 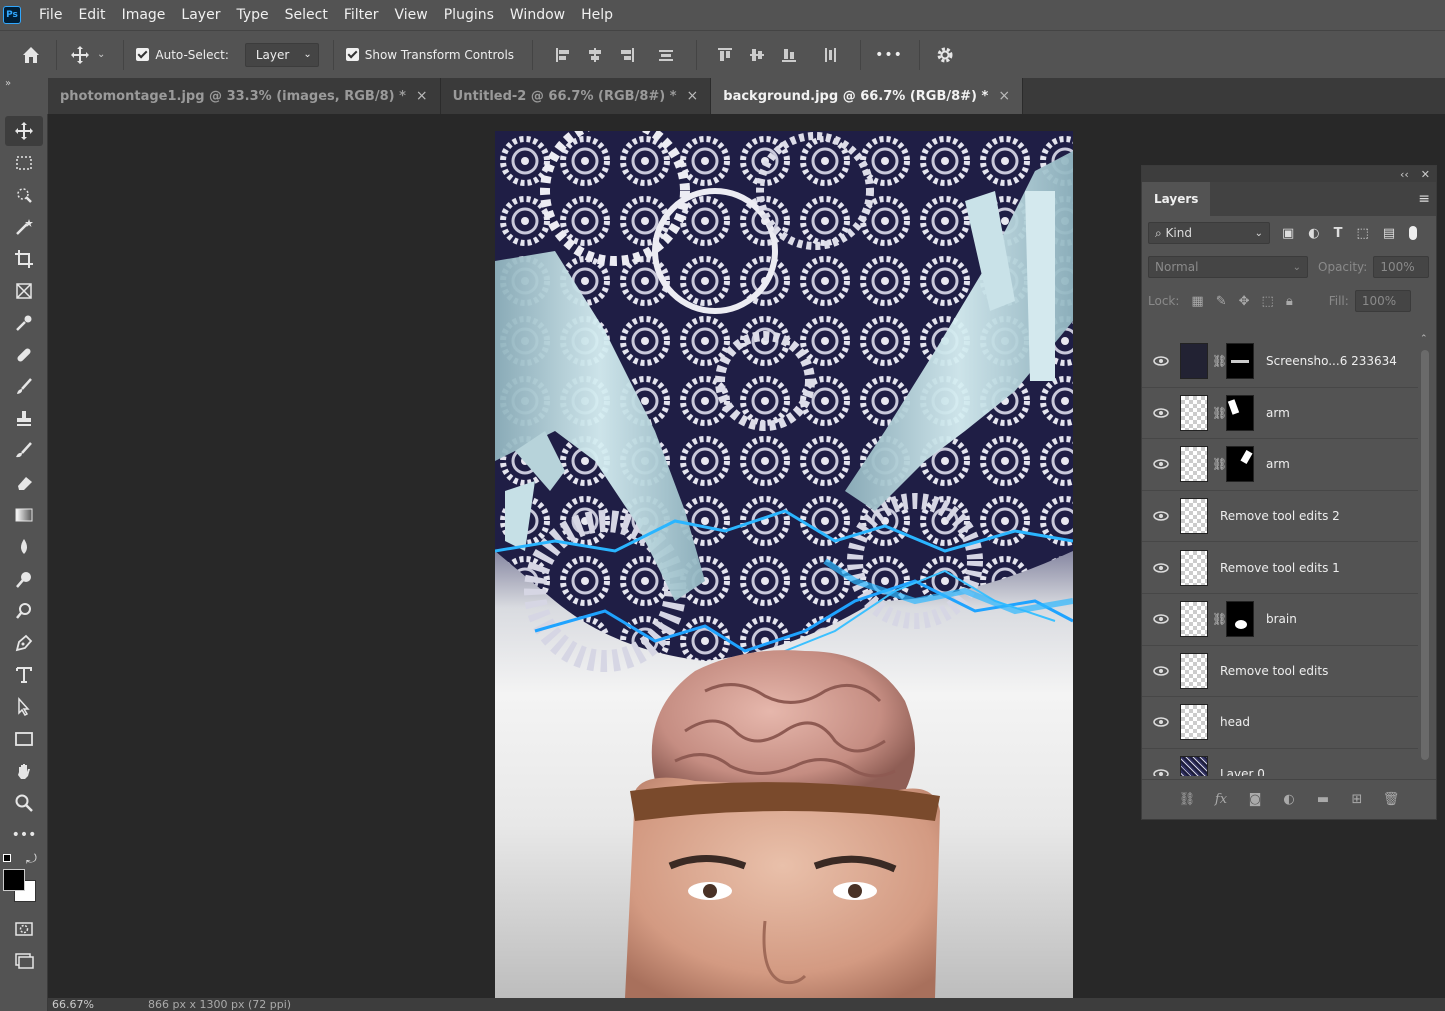 What do you see at coordinates (725, 55) in the screenshot?
I see `align-top-icon` at bounding box center [725, 55].